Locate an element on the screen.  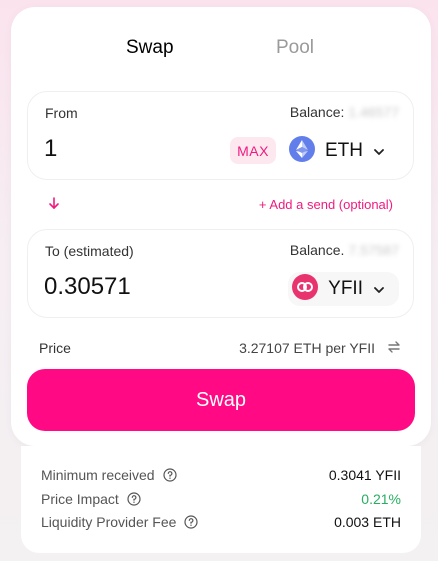
swap-button: Swap is located at coordinates (221, 400).